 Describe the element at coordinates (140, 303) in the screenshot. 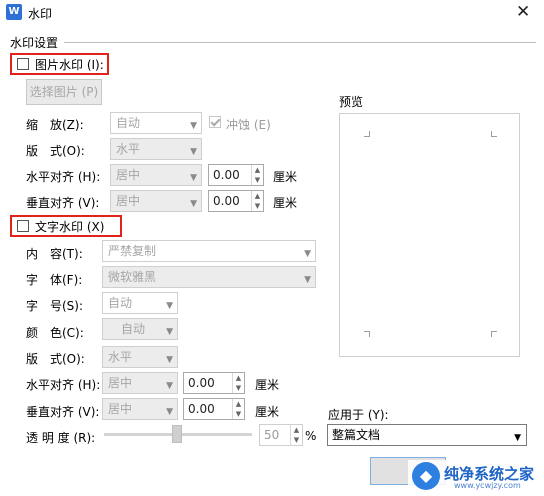

I see `size-combo: 自动 ▼` at that location.